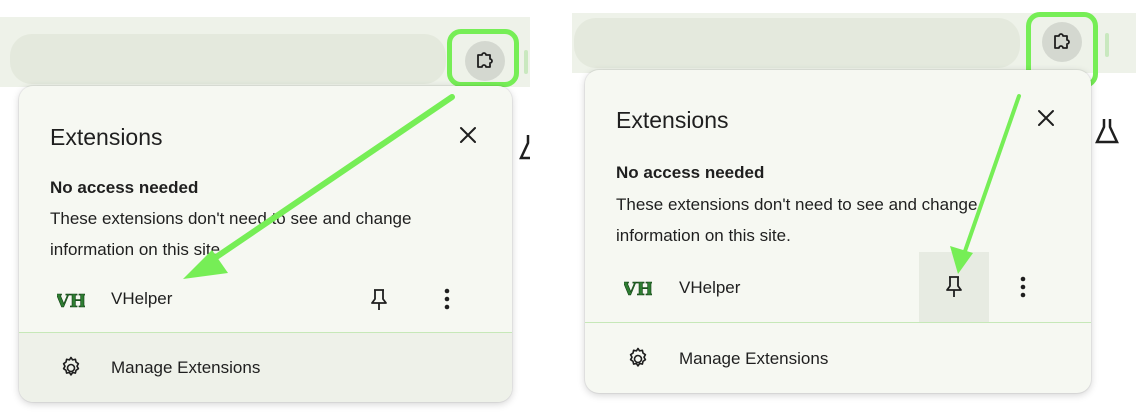 The image size is (1136, 419). I want to click on highlight-box, so click(483, 58).